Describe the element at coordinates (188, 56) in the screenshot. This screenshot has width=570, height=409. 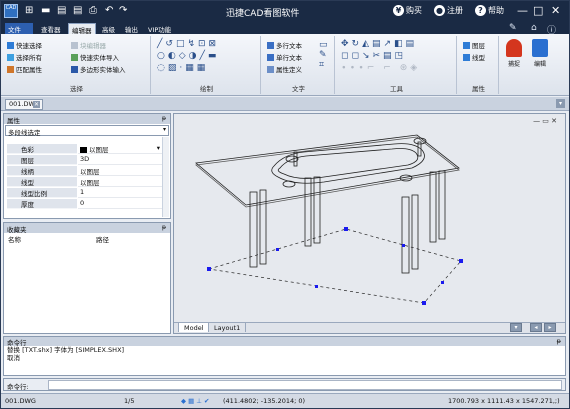
I see `draw-tools-row-2: ○◐◇◑╱▬` at that location.